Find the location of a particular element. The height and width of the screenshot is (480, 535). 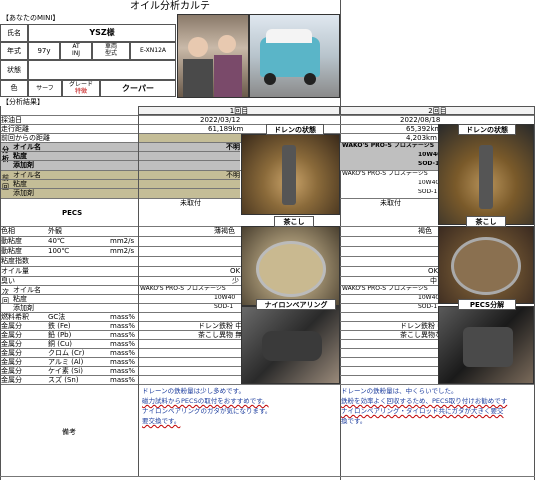

date-label: 採油日 is located at coordinates (11, 120).